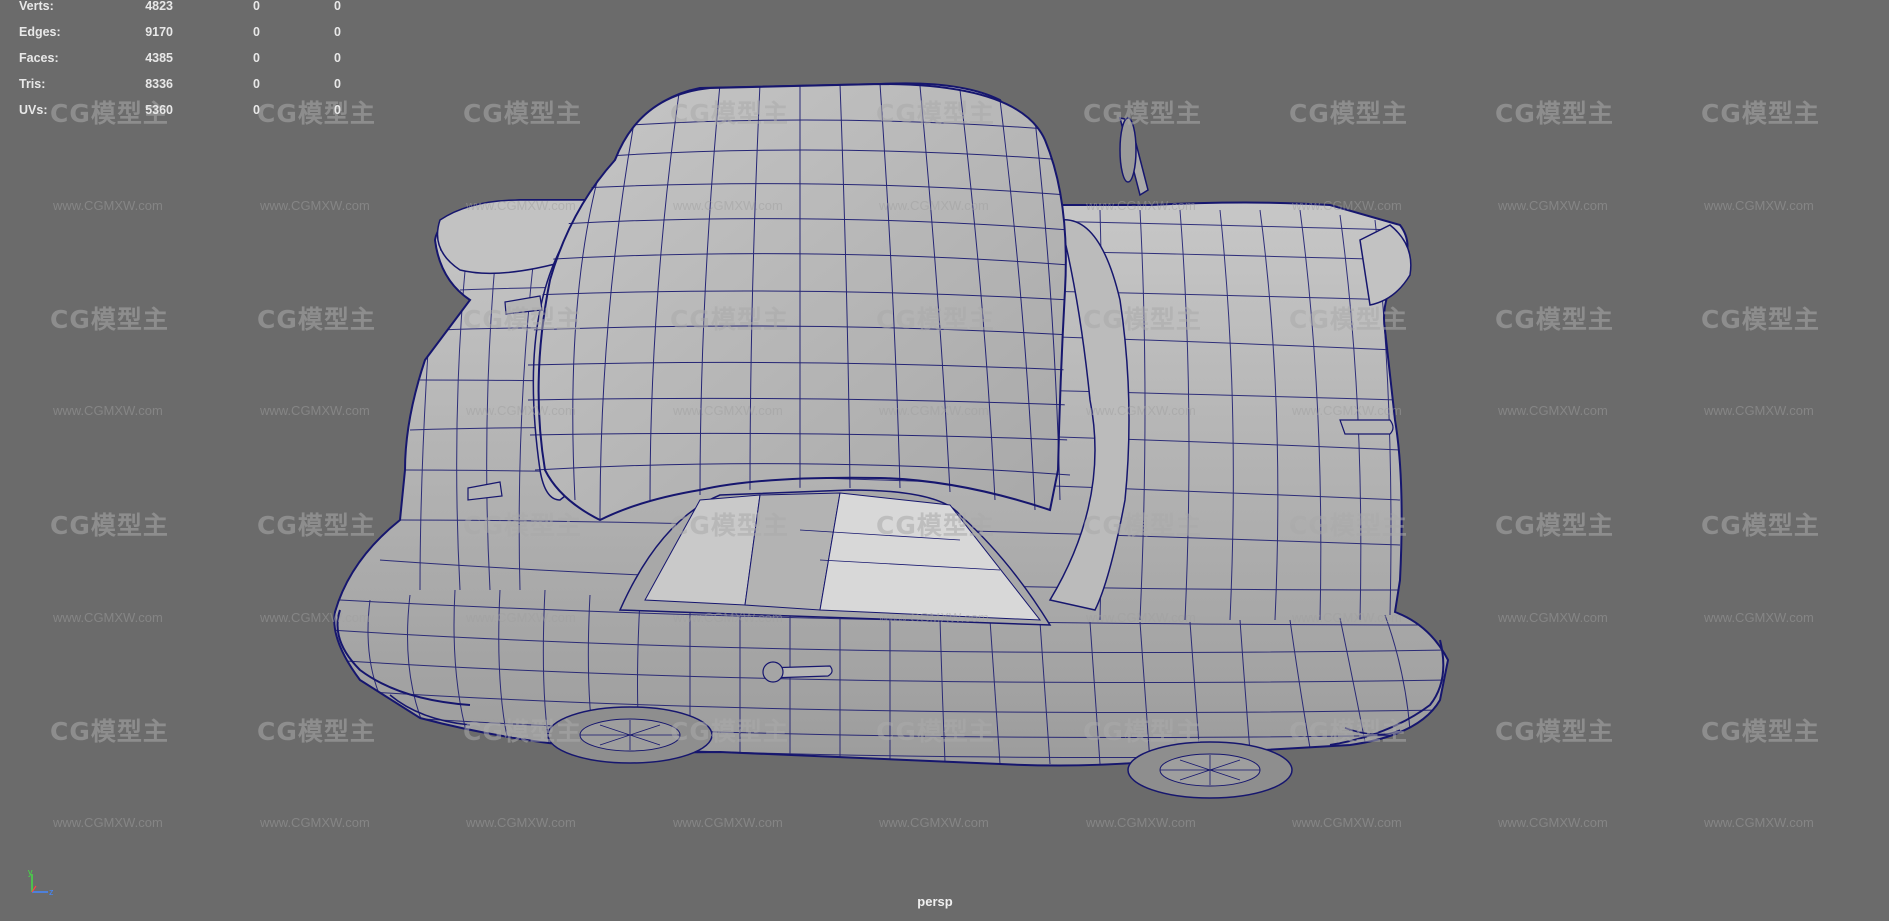 Image resolution: width=1889 pixels, height=921 pixels. I want to click on hud-stat-label: Tris:, so click(32, 84).